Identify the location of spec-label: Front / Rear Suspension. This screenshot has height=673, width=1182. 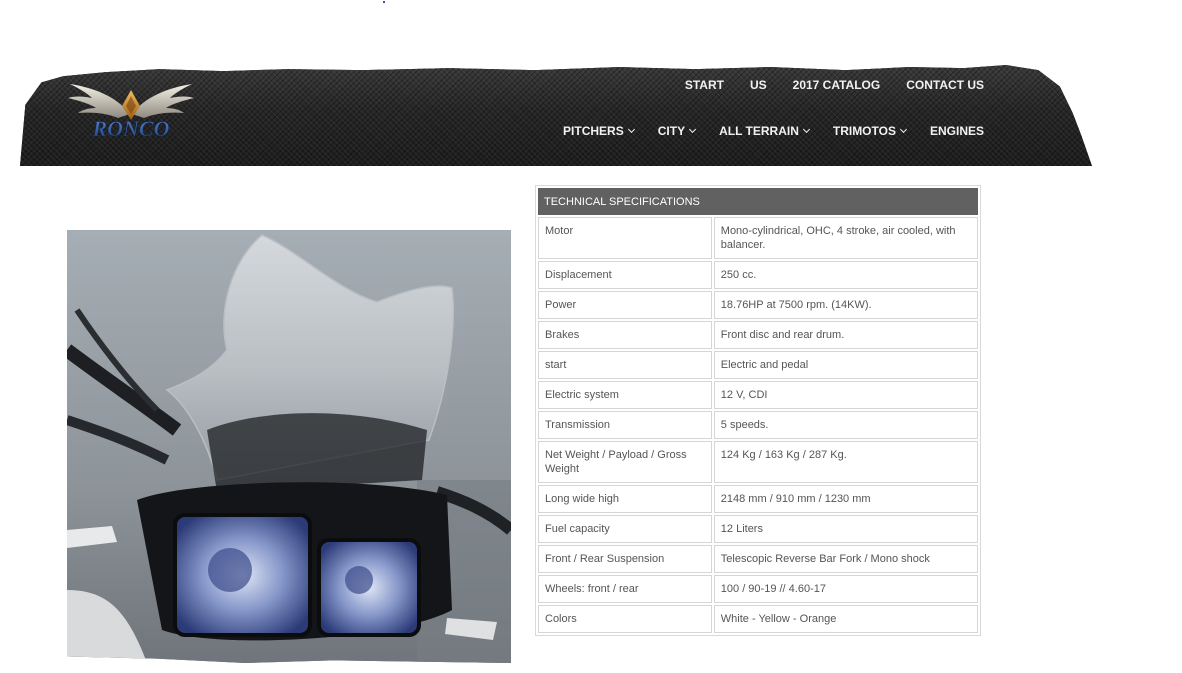
(625, 559).